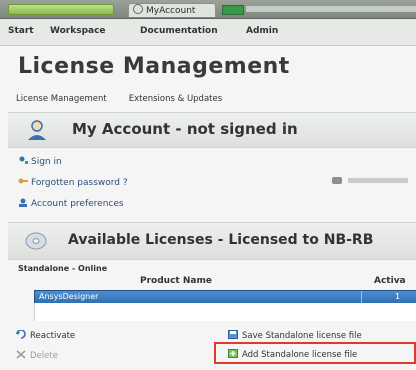 Image resolution: width=416 pixels, height=370 pixels. I want to click on column-divider, so click(361, 297).